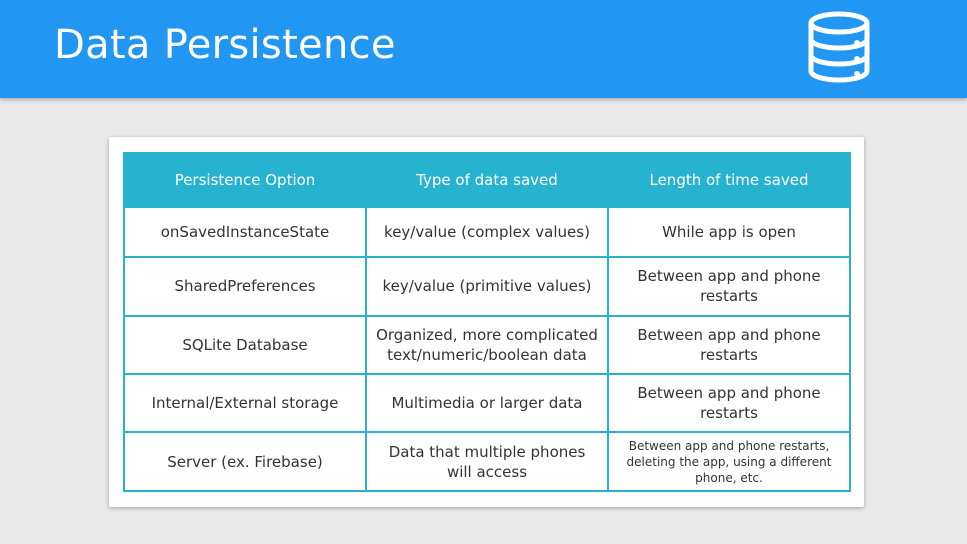  Describe the element at coordinates (245, 232) in the screenshot. I see `cell-option: onSavedInstanceState` at that location.